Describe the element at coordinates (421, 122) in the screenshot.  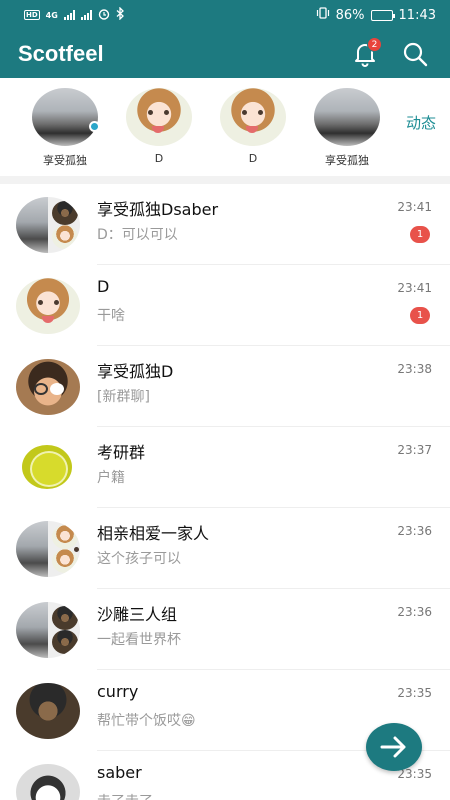
I see `feed-link: 动态` at that location.